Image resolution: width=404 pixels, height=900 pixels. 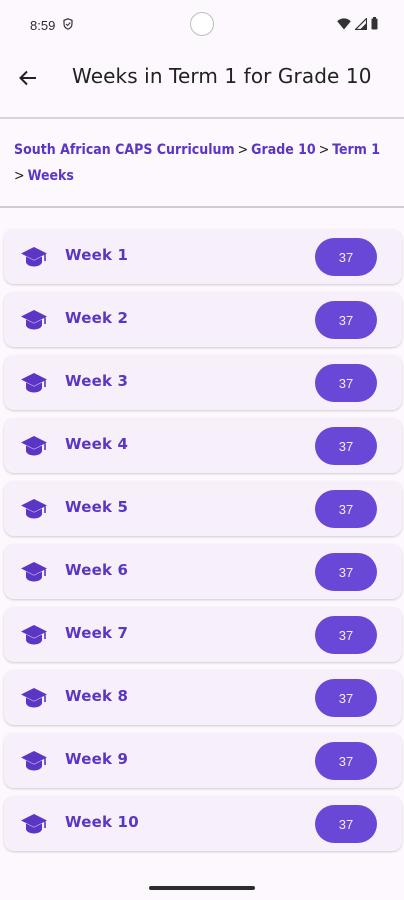 I want to click on camera-cutout, so click(x=202, y=24).